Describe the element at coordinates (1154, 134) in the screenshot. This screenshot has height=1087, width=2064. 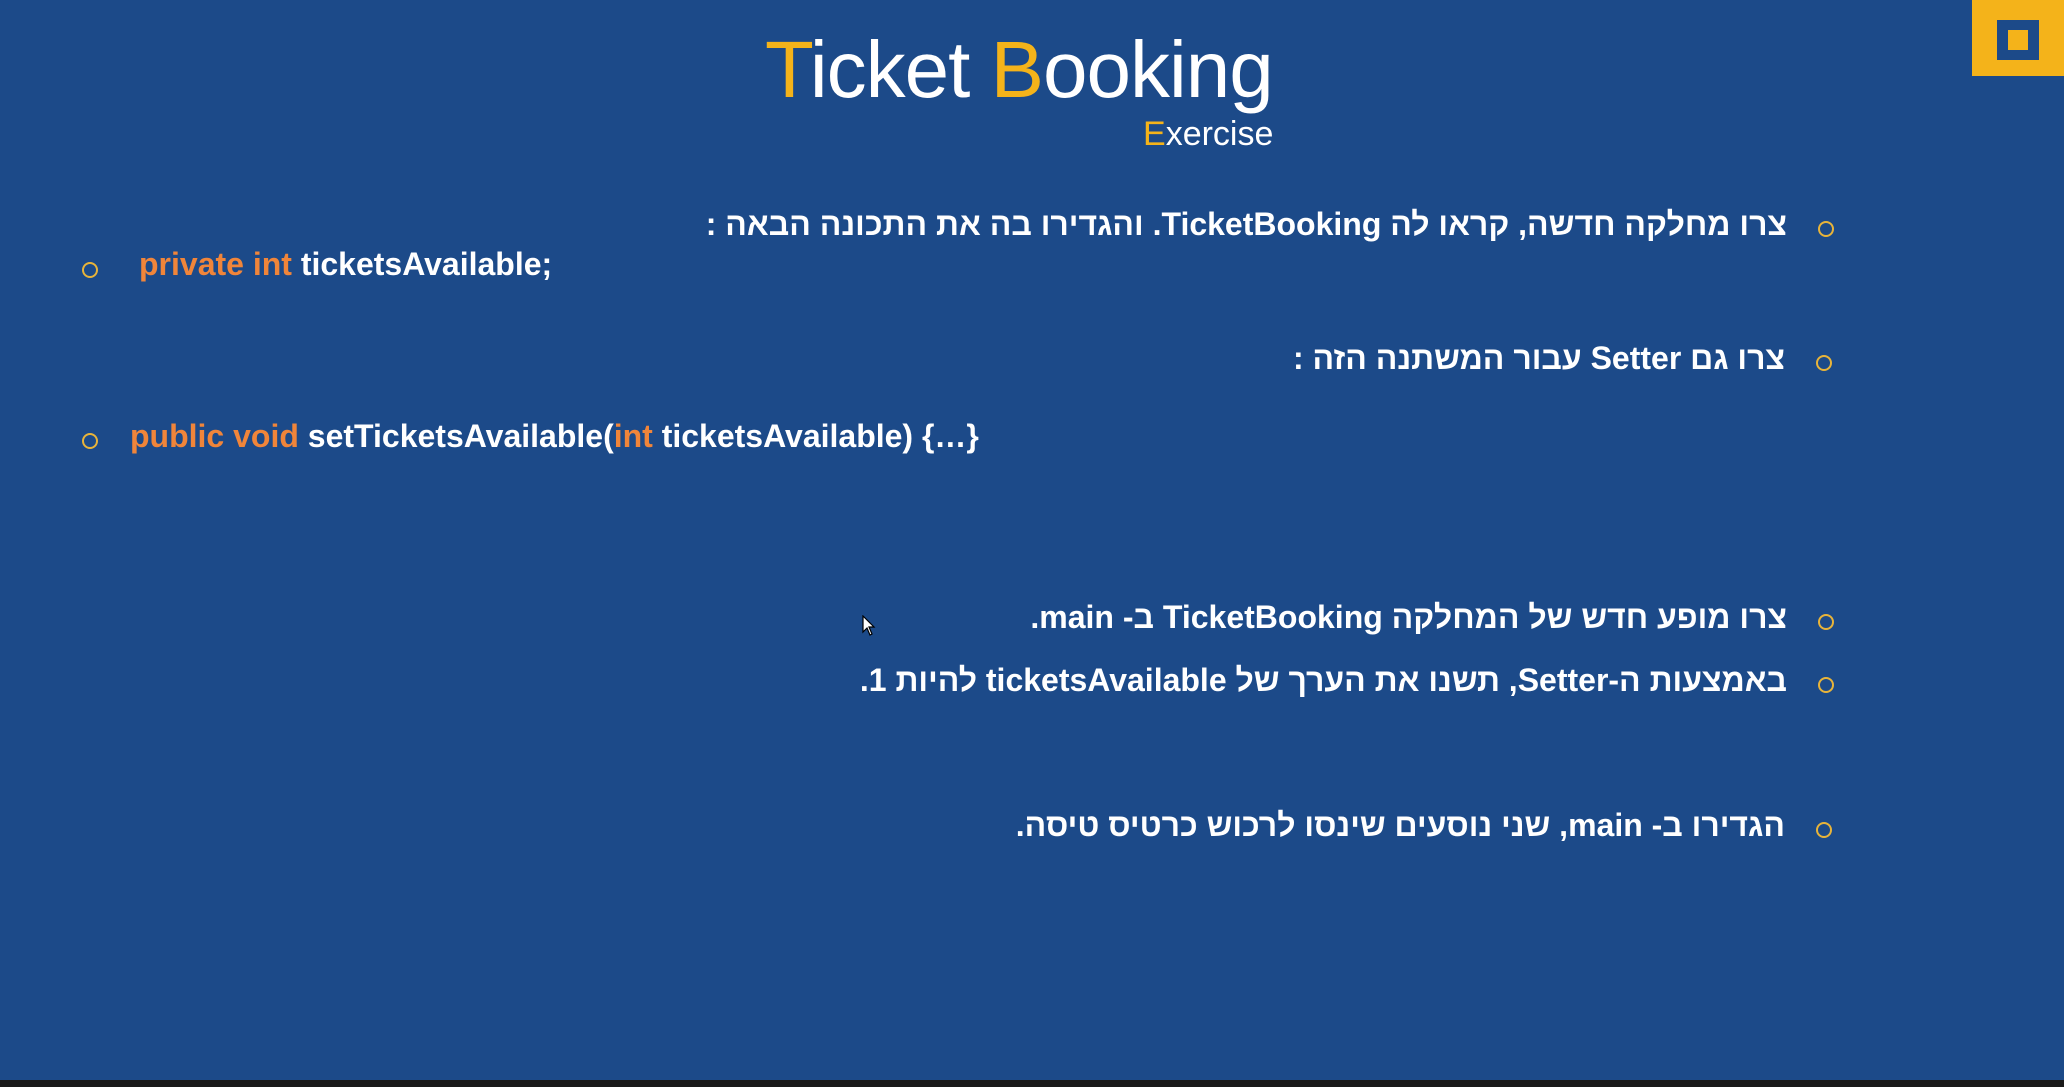
I see `subtitle-accent-letter: E` at that location.